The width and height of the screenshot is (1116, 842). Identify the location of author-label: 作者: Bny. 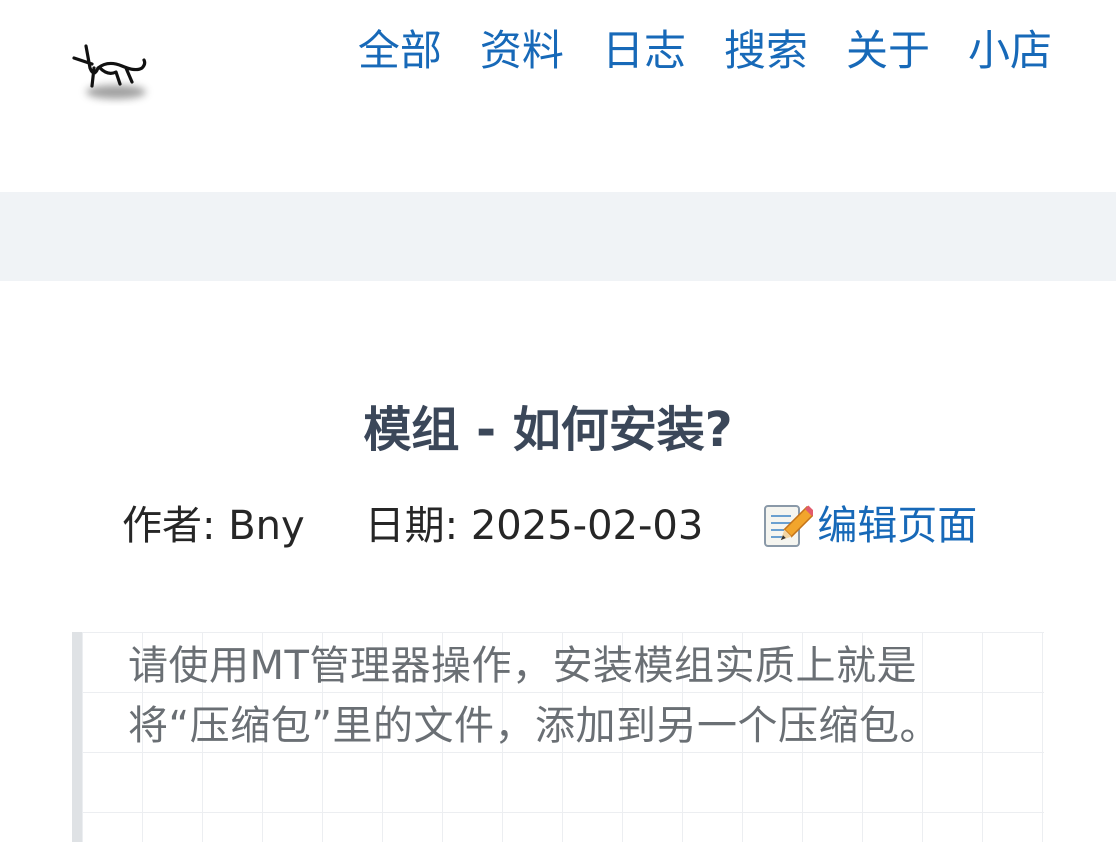
(213, 526).